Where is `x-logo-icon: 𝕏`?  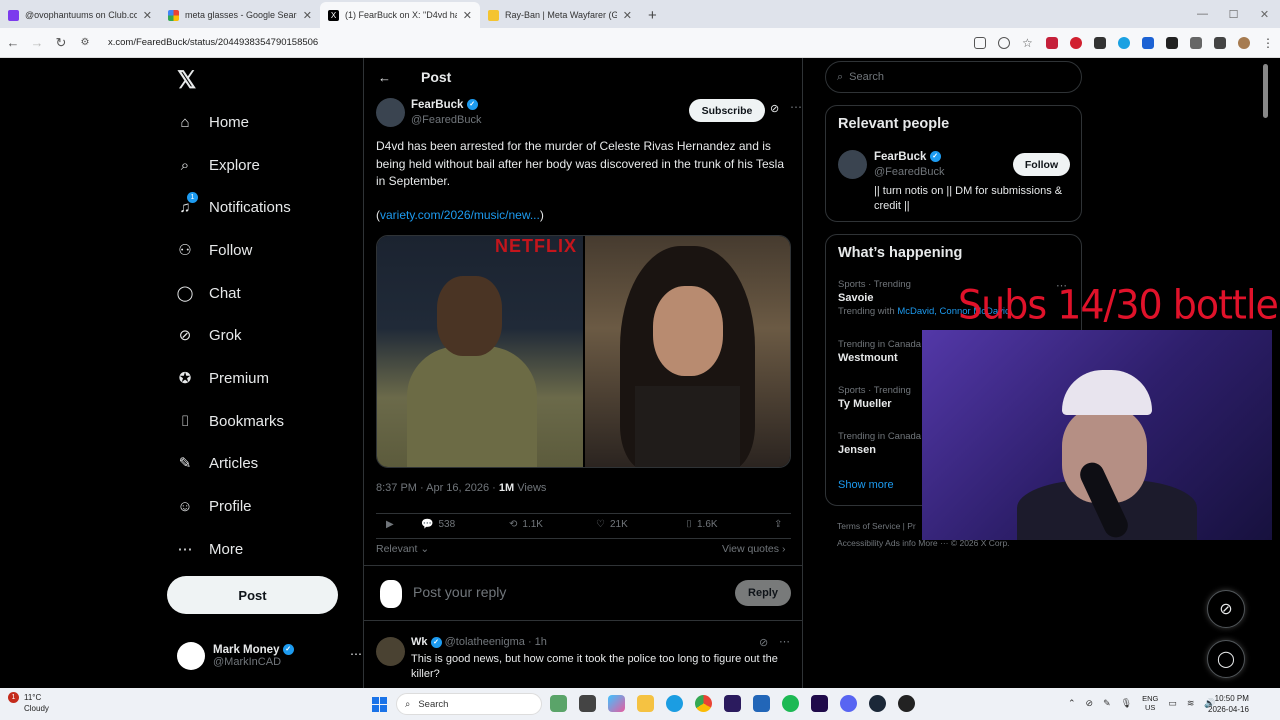
x-logo-icon: 𝕏 is located at coordinates (186, 80).